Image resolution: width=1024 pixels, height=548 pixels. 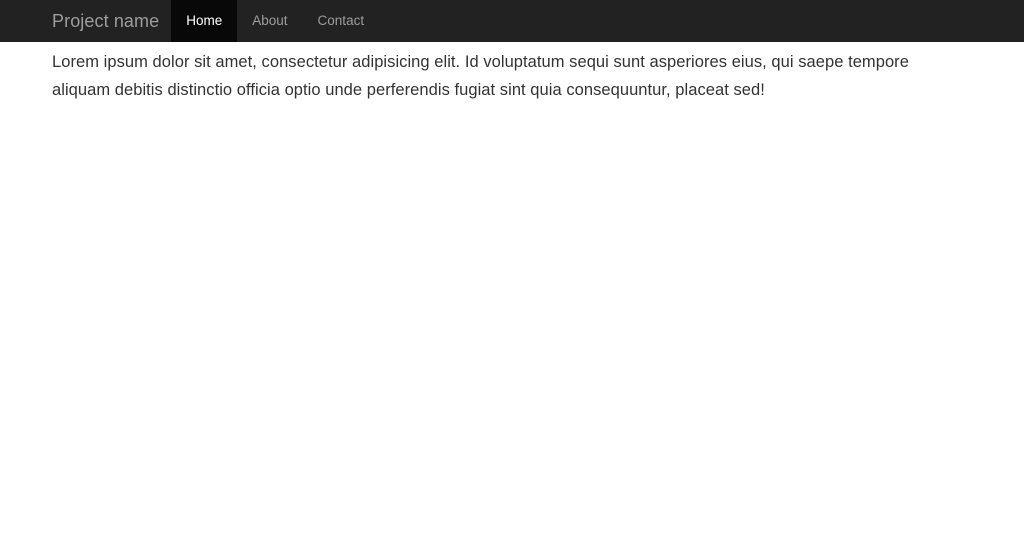 I want to click on navbar-nav-list: Home About Contact, so click(x=275, y=21).